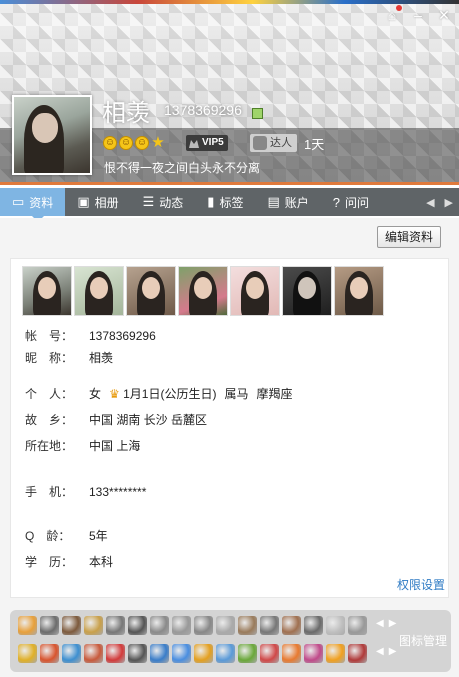  I want to click on profile-nickname: 相羡, so click(126, 113).